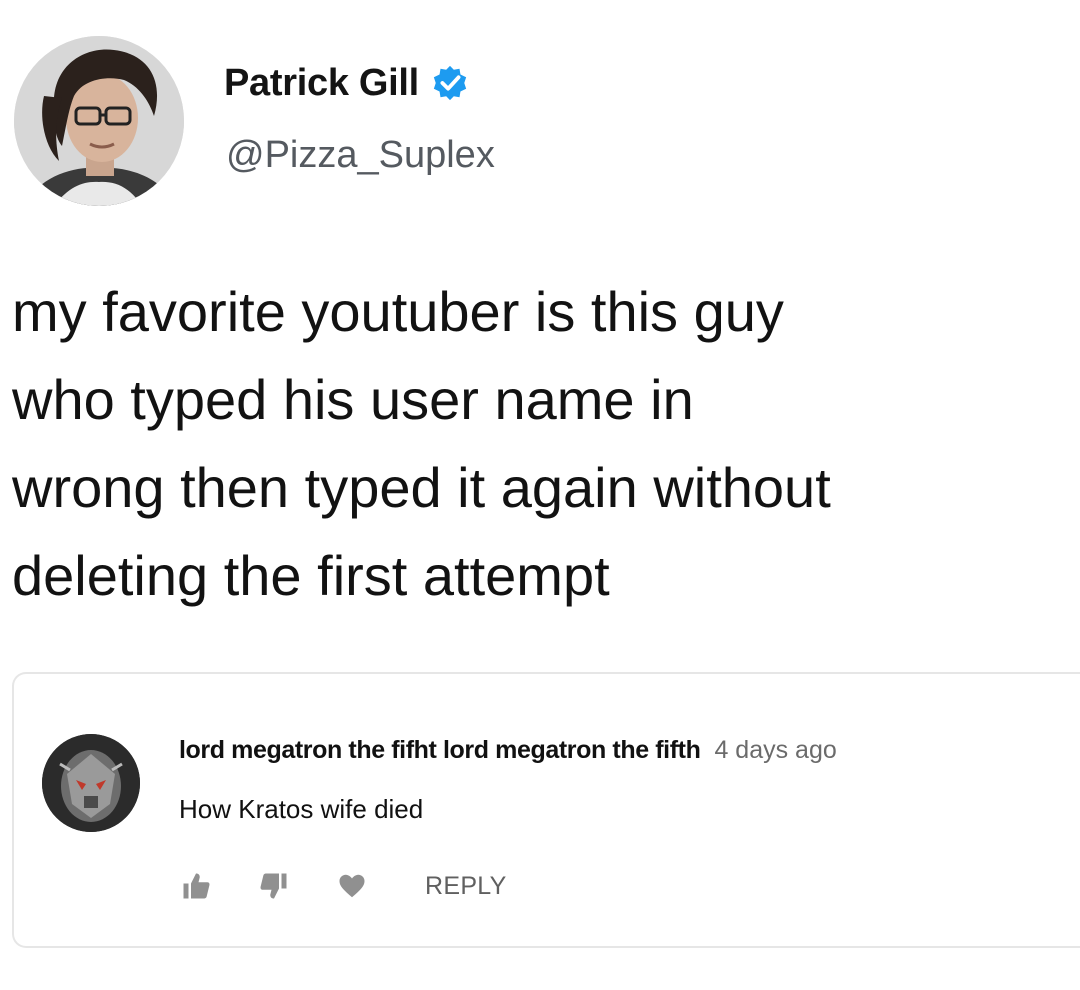 This screenshot has height=990, width=1080. I want to click on profile-photo-icon, so click(99, 121).